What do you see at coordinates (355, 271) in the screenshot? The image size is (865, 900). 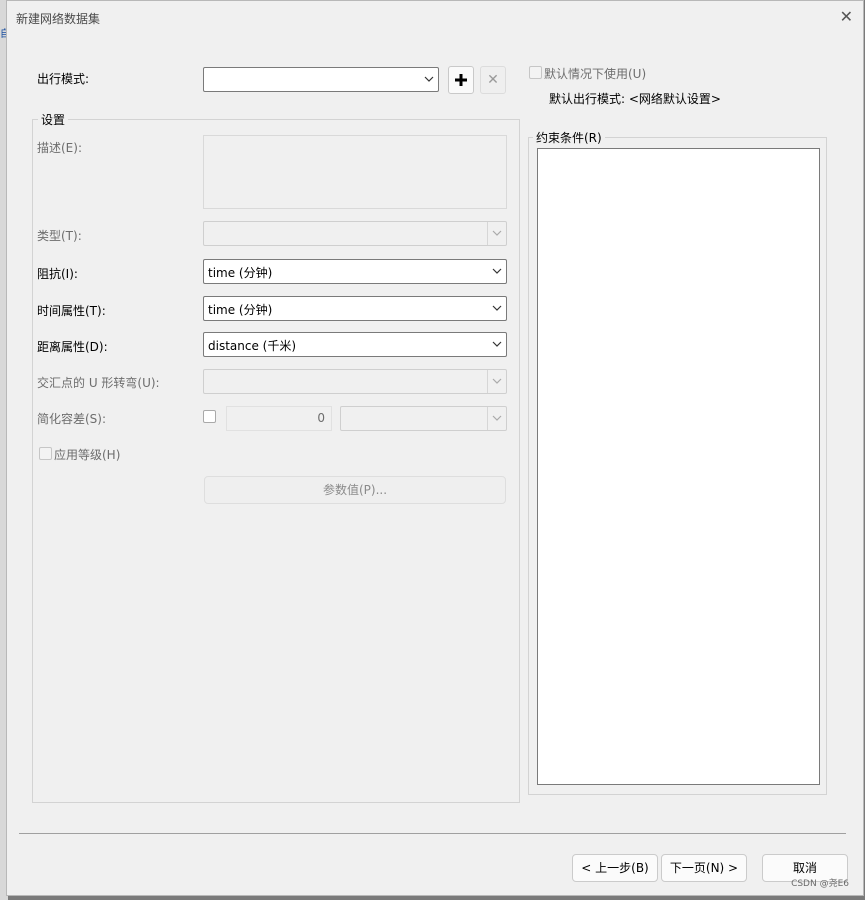 I see `impedance-select: time (分钟)` at bounding box center [355, 271].